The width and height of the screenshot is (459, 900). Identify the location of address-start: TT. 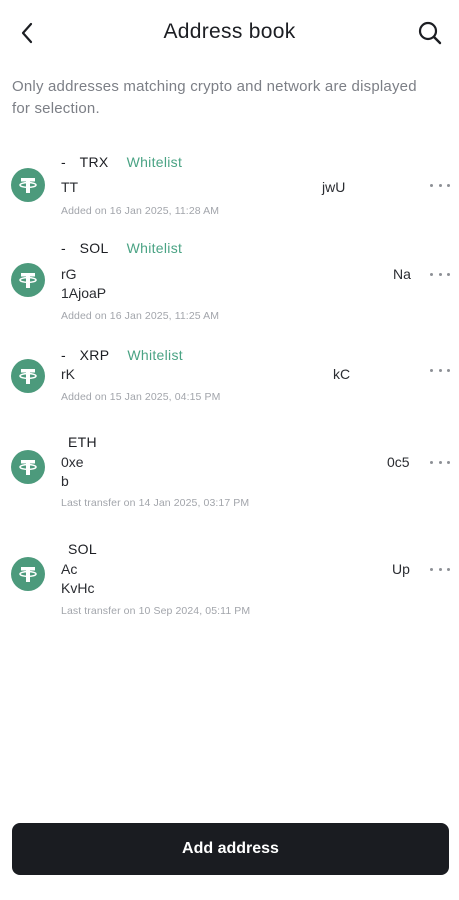
(70, 187).